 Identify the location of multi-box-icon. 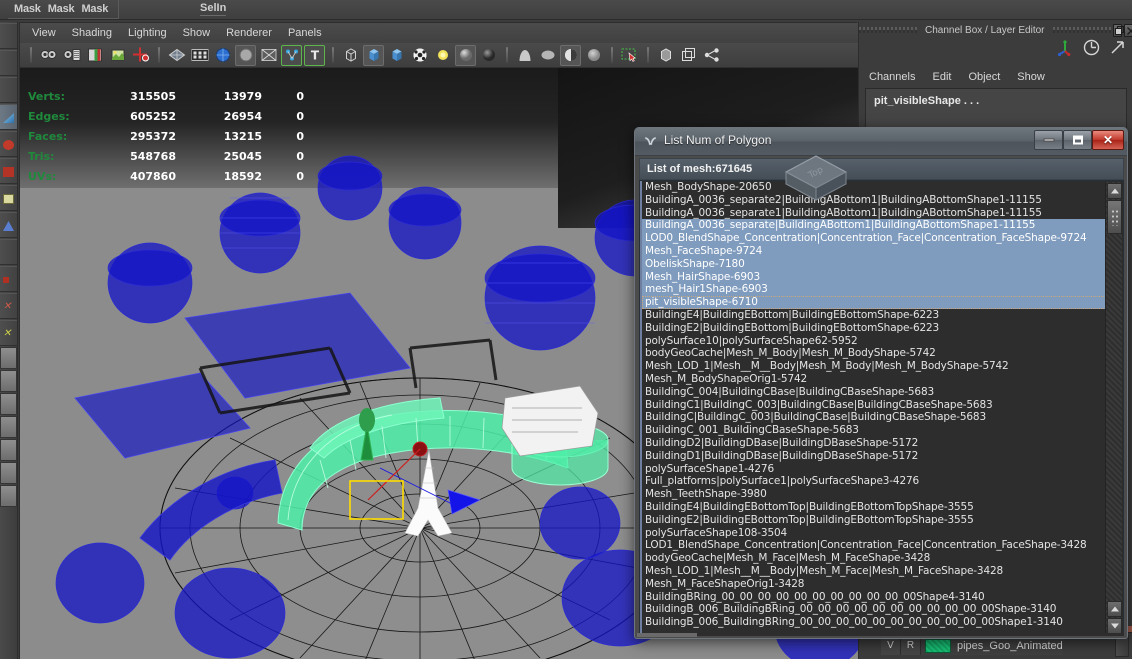
(688, 55).